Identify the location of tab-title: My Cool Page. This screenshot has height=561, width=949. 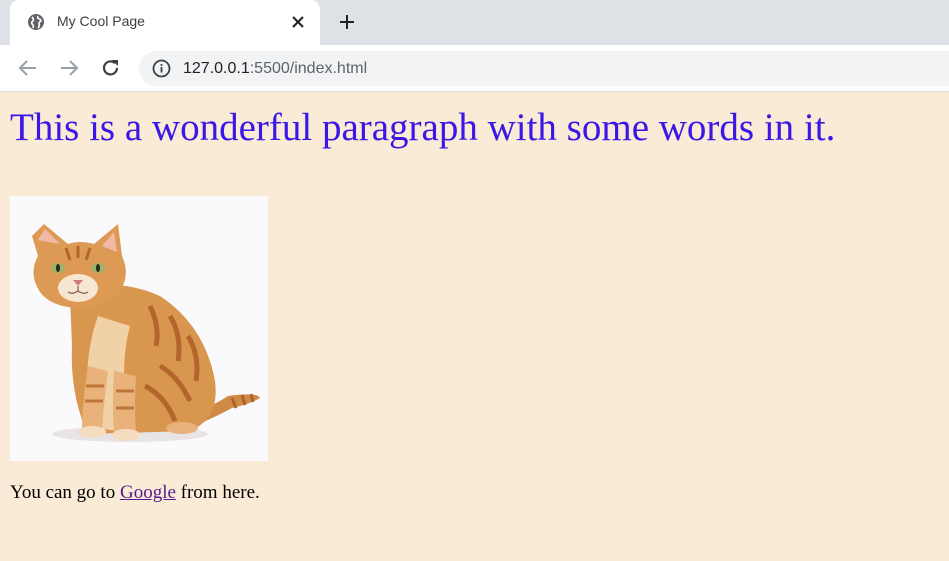
(101, 21).